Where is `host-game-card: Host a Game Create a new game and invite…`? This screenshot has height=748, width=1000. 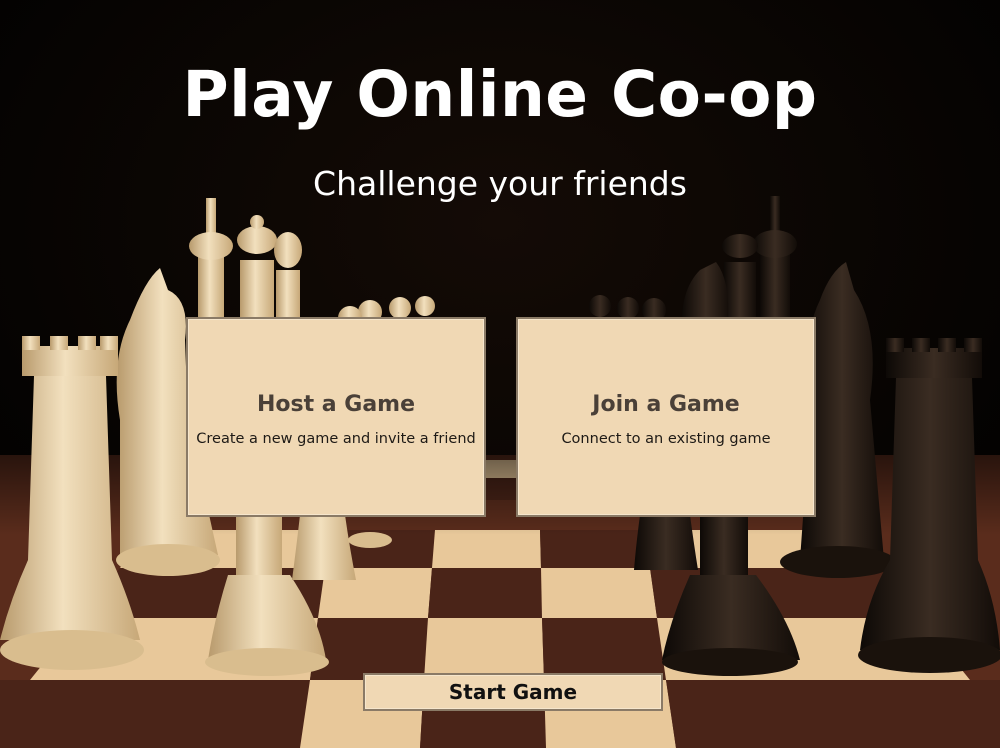 host-game-card: Host a Game Create a new game and invite… is located at coordinates (336, 417).